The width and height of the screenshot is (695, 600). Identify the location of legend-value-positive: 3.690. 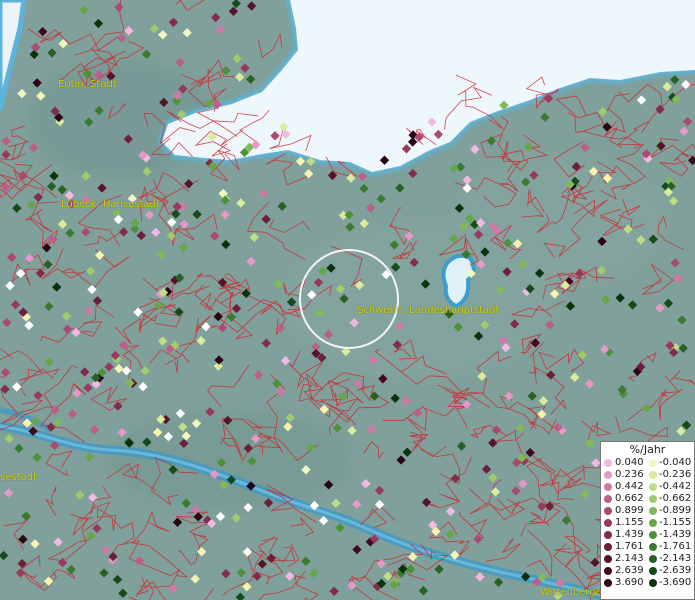
(629, 582).